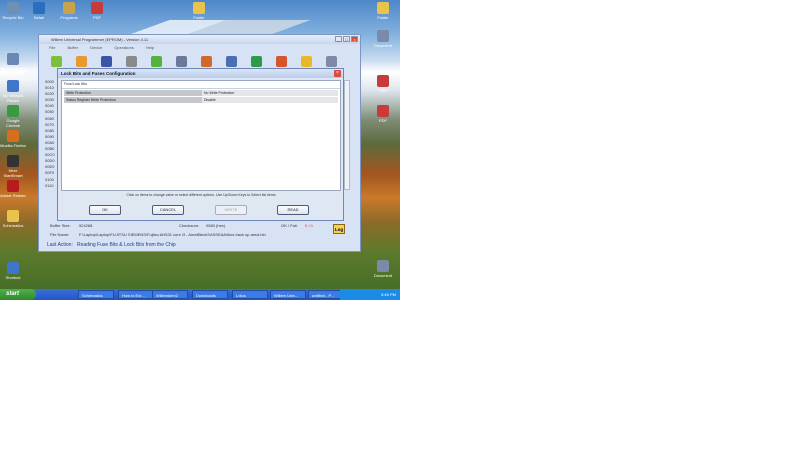 The height and width of the screenshot is (450, 800). What do you see at coordinates (133, 100) in the screenshot?
I see `fuse-name: Status Register Write Protection` at bounding box center [133, 100].